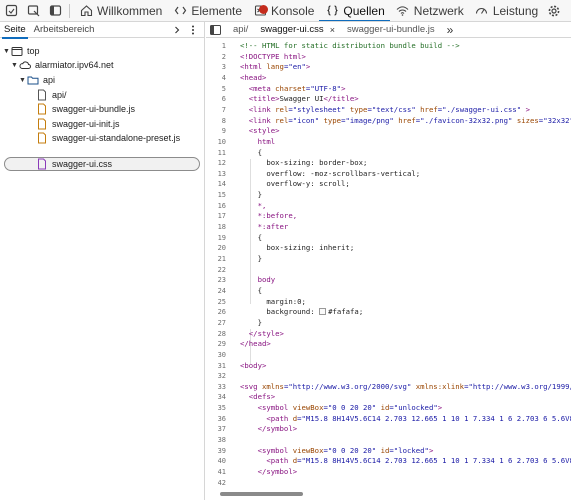 This screenshot has width=571, height=500. I want to click on tree-node-top: ▼ top, so click(21, 51).